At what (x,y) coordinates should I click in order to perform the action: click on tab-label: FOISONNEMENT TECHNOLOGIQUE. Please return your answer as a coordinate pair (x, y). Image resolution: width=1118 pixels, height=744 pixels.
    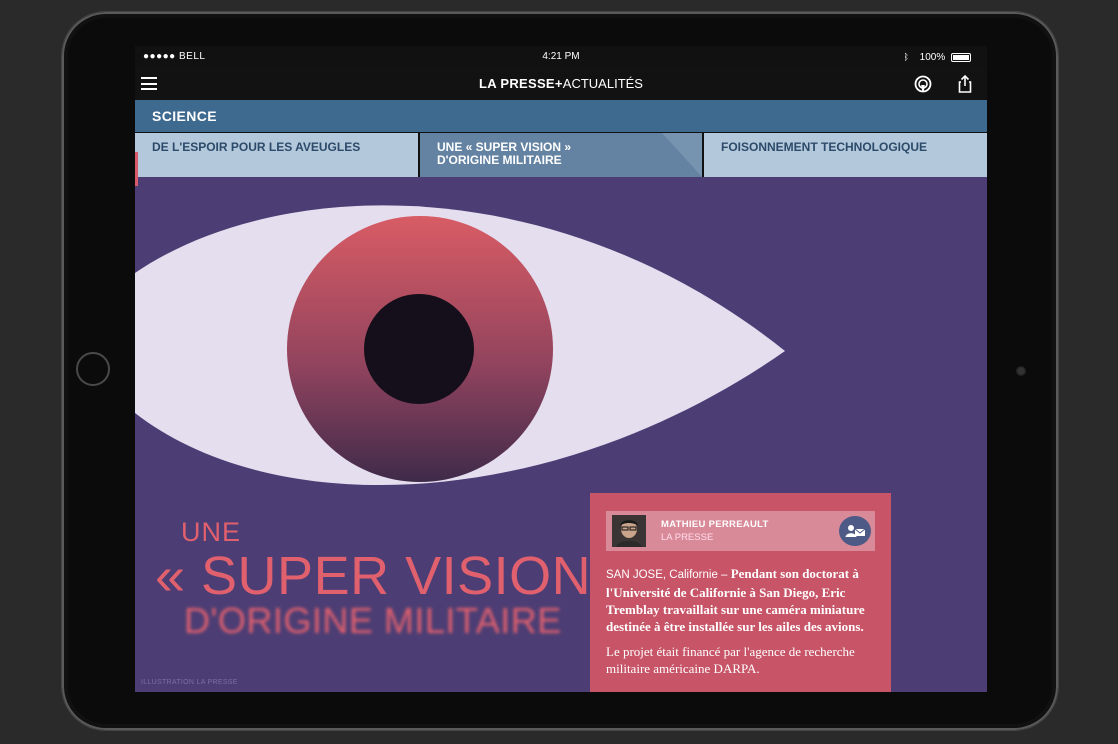
    Looking at the image, I should click on (824, 147).